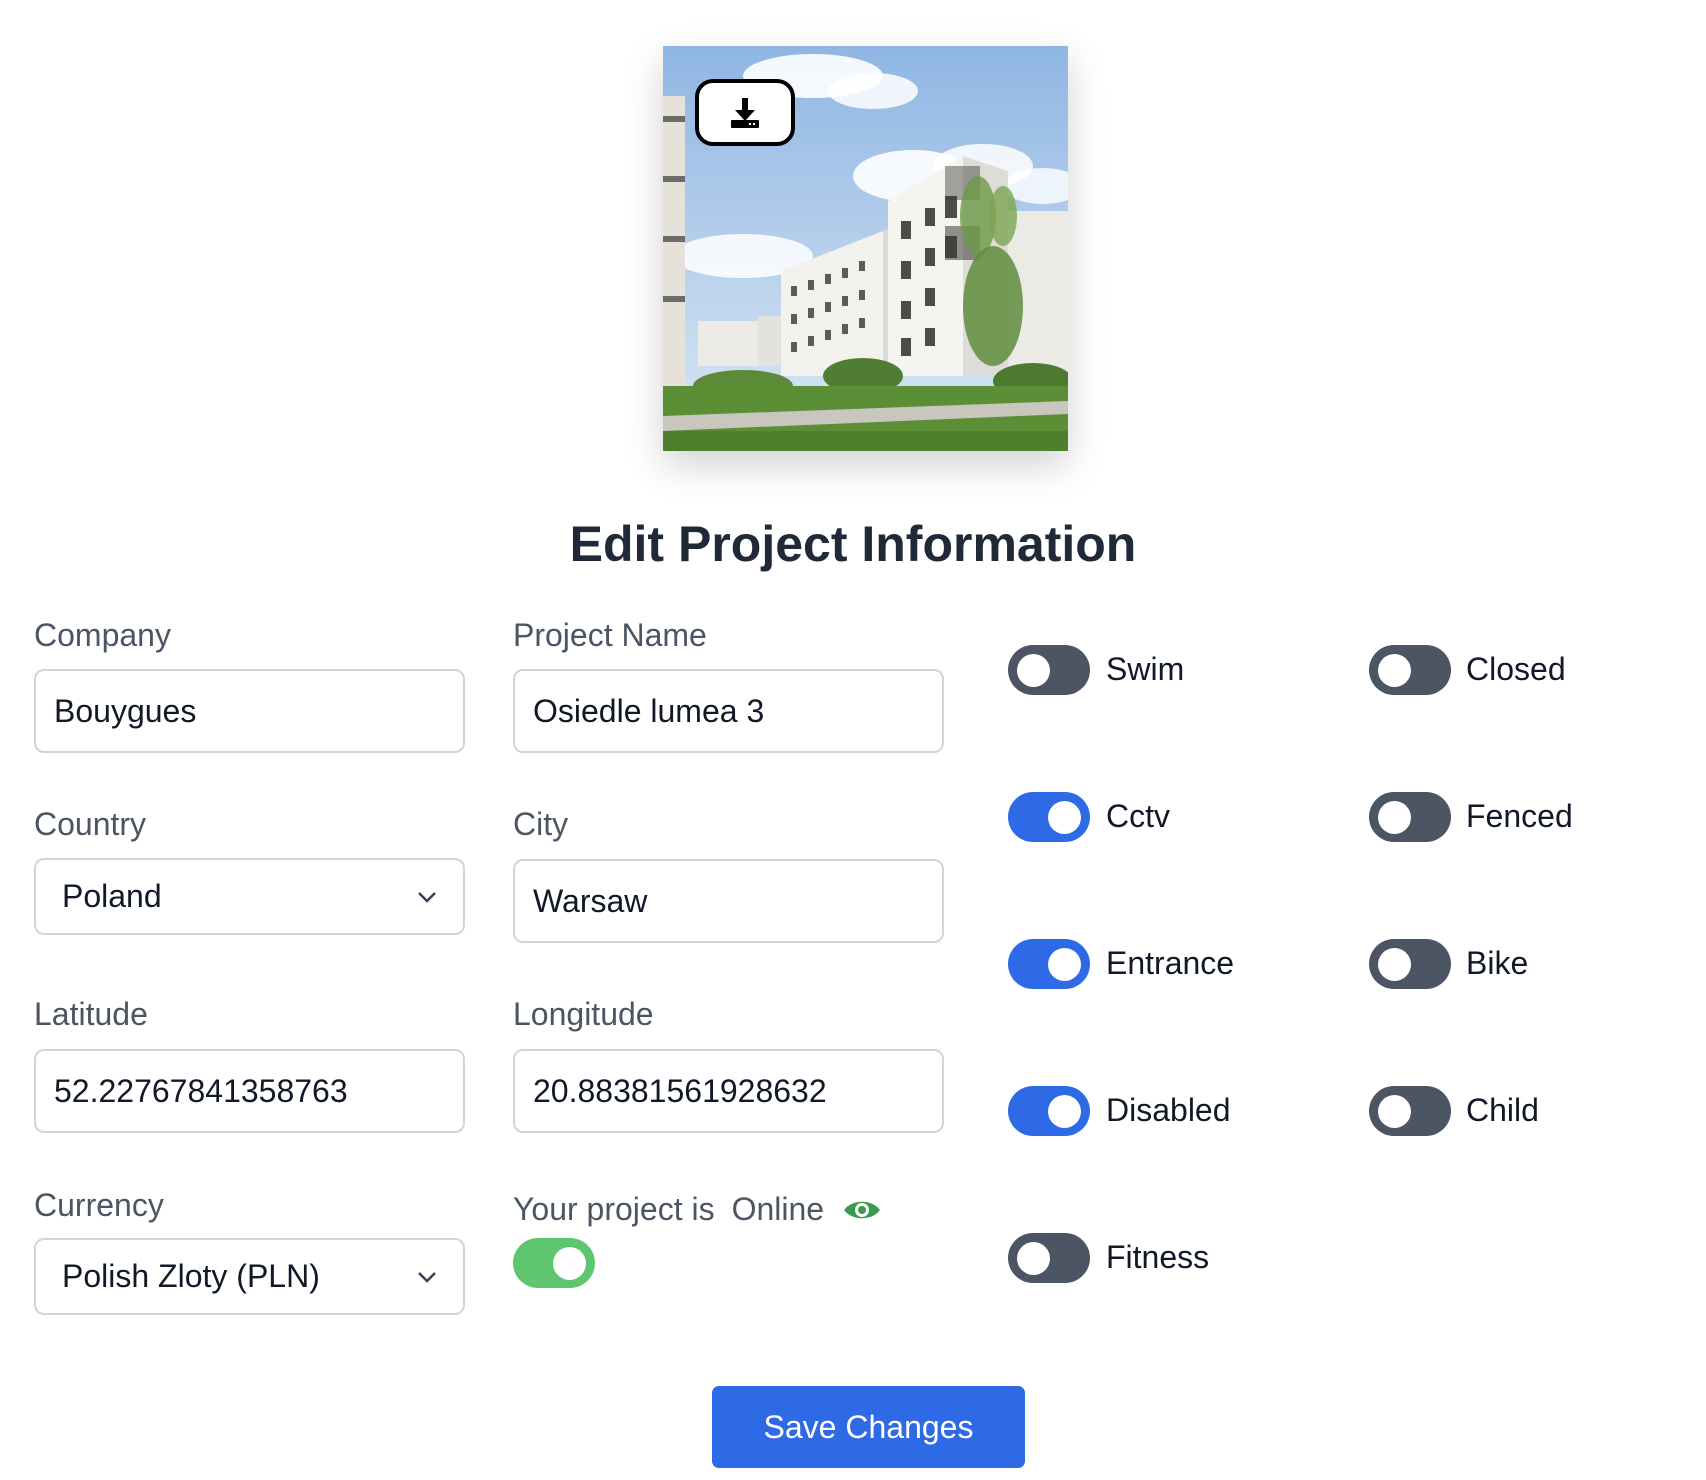 The image size is (1706, 1480). I want to click on project-image, so click(865, 248).